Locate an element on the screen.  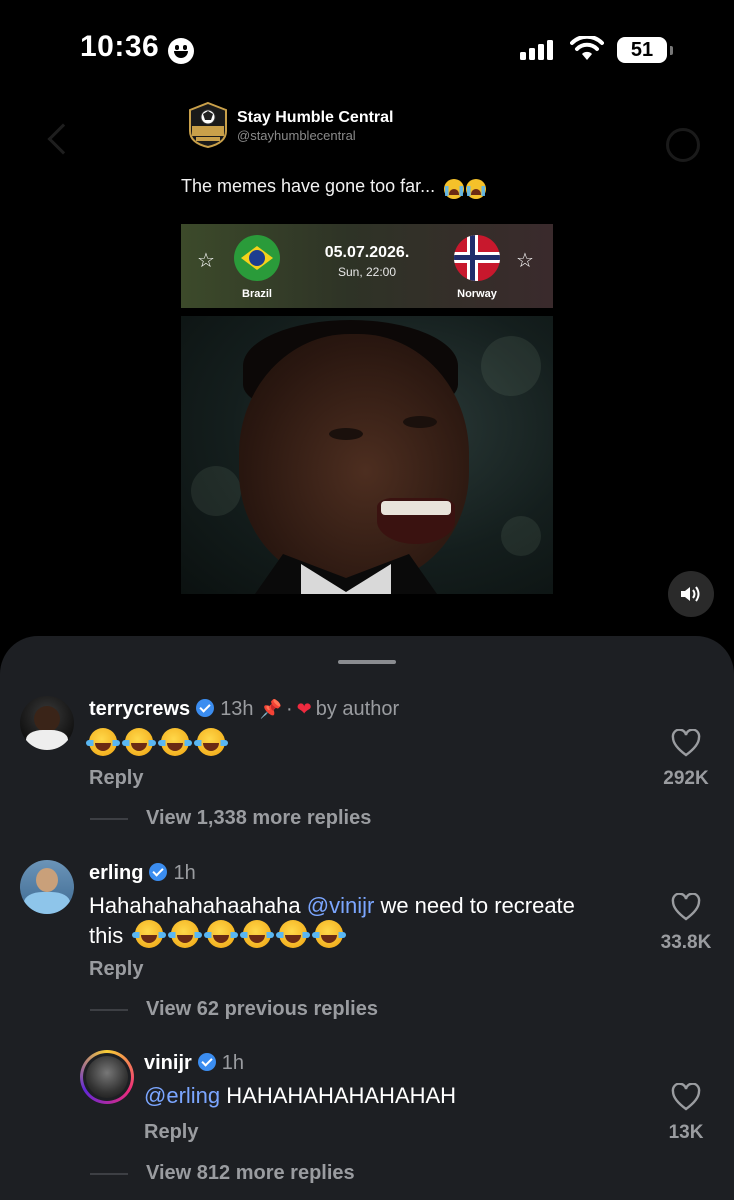
comment-header: erling 1h is located at coordinates (142, 873).